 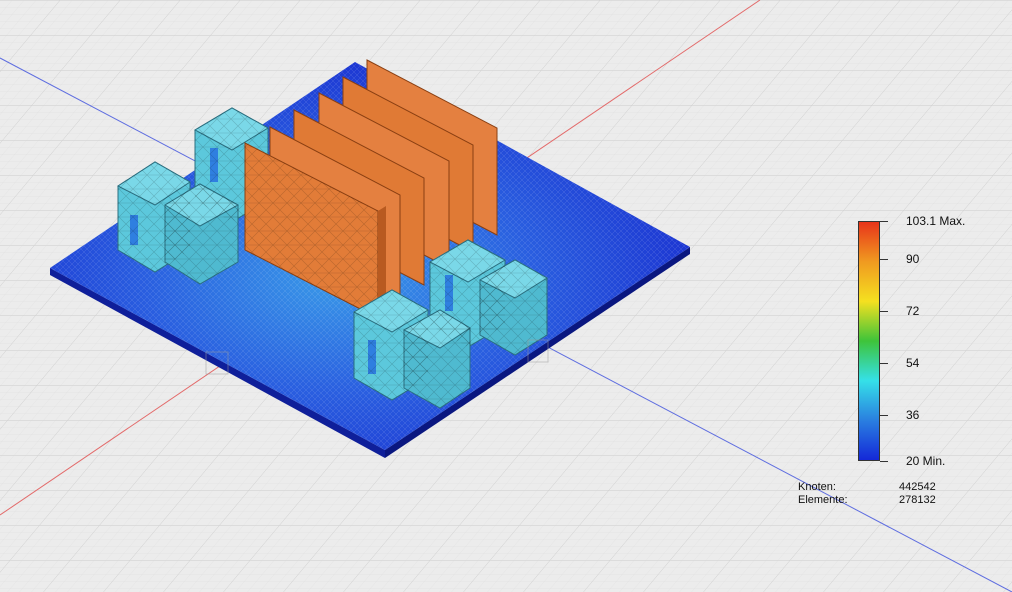 What do you see at coordinates (867, 500) in the screenshot?
I see `stat-elements: Elemente: 278132` at bounding box center [867, 500].